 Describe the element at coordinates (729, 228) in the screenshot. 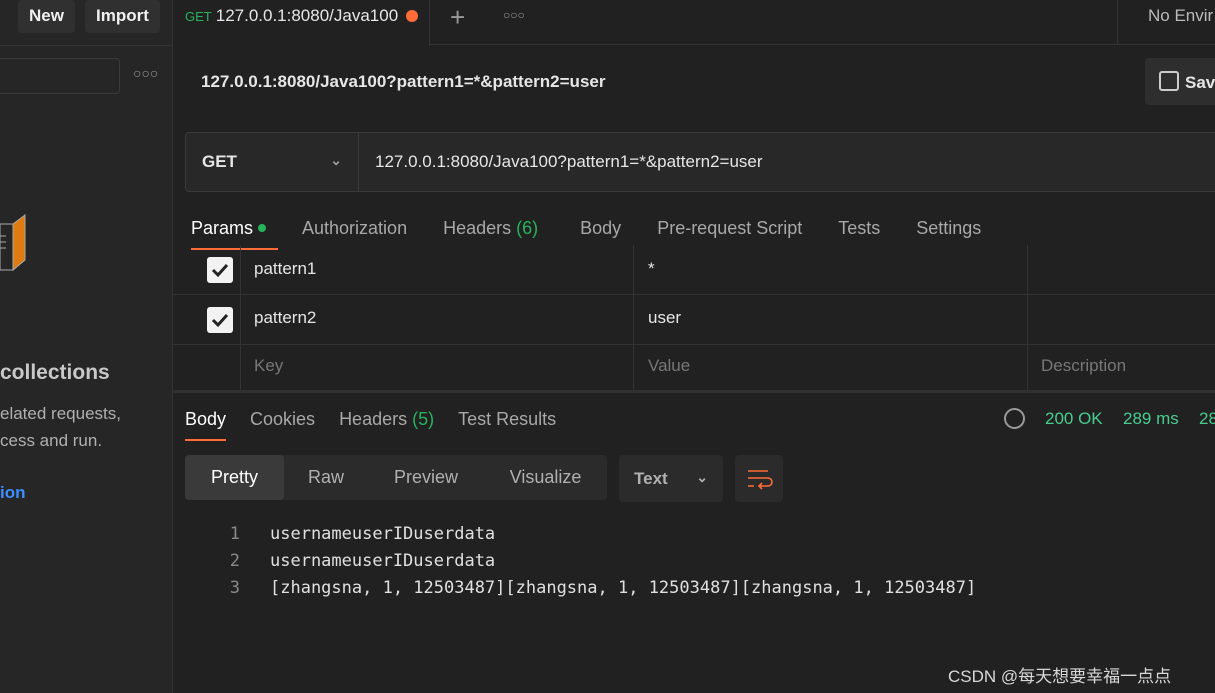

I see `tab-pre-request-script: Pre-request Script` at that location.